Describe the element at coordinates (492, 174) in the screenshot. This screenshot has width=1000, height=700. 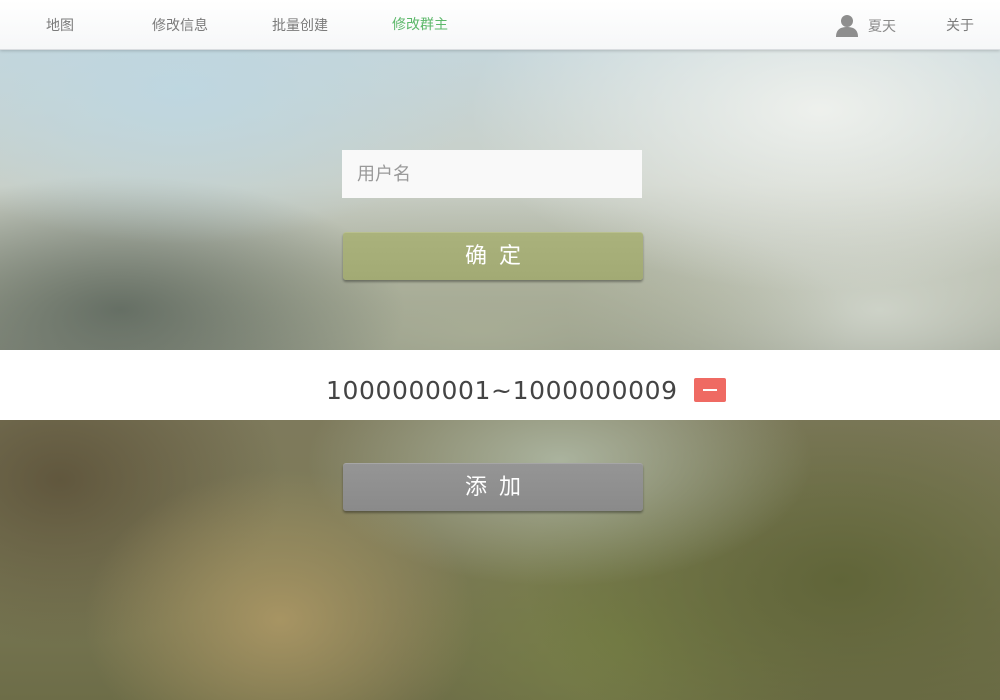
I see `username-input` at that location.